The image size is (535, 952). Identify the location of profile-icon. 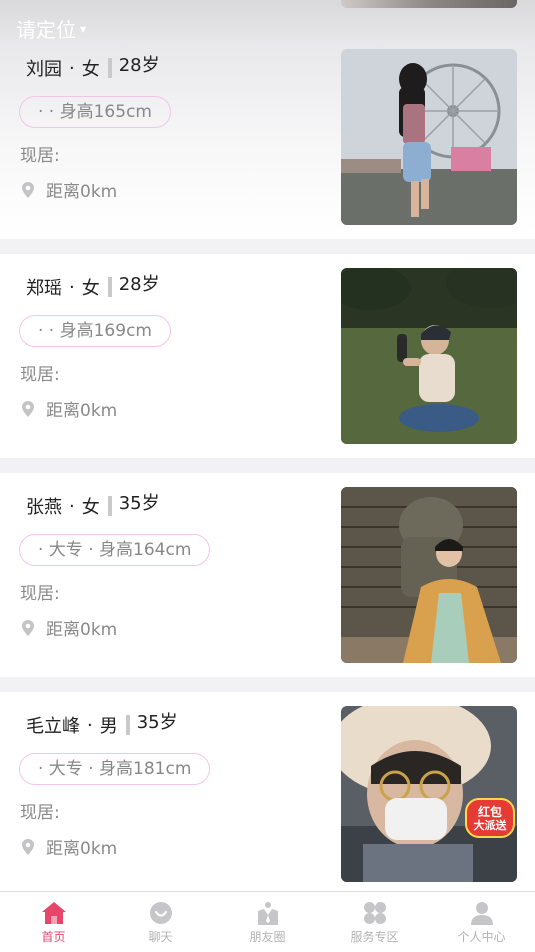
(481, 913).